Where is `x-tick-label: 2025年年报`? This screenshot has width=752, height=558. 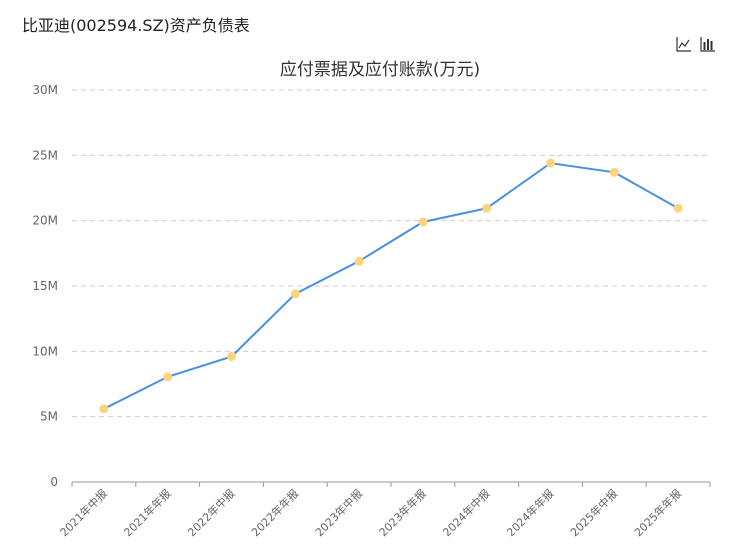 x-tick-label: 2025年年报 is located at coordinates (657, 512).